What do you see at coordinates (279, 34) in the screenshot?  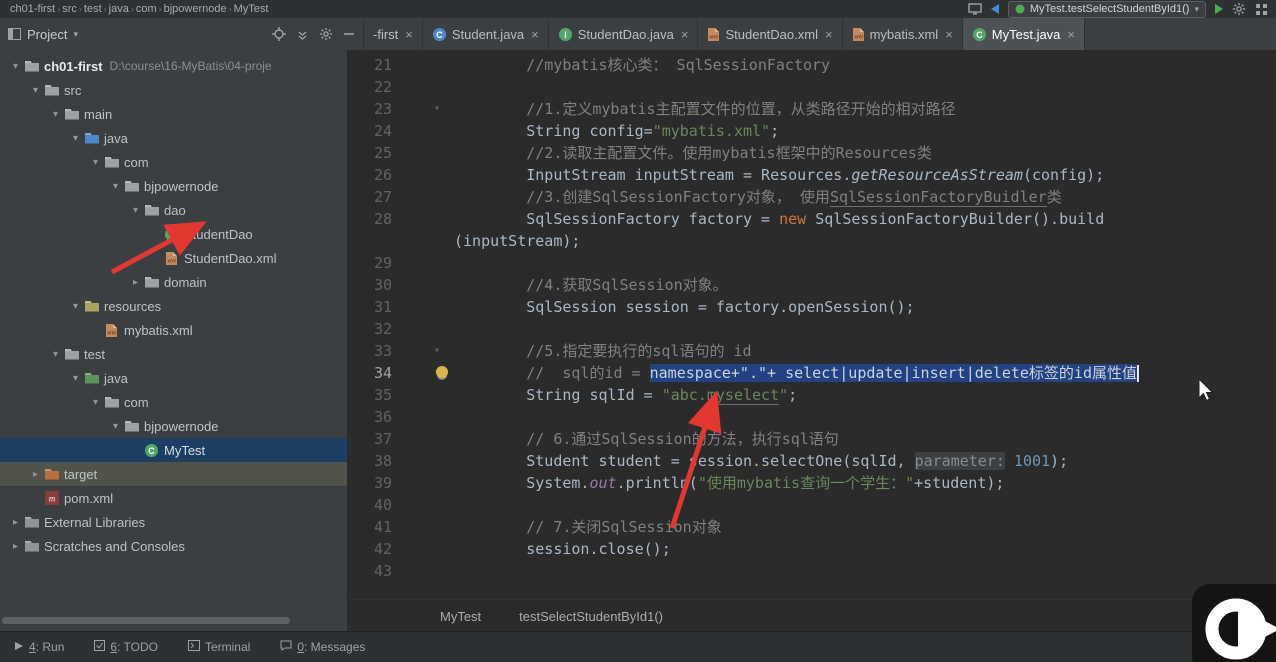 I see `locate-file-icon` at bounding box center [279, 34].